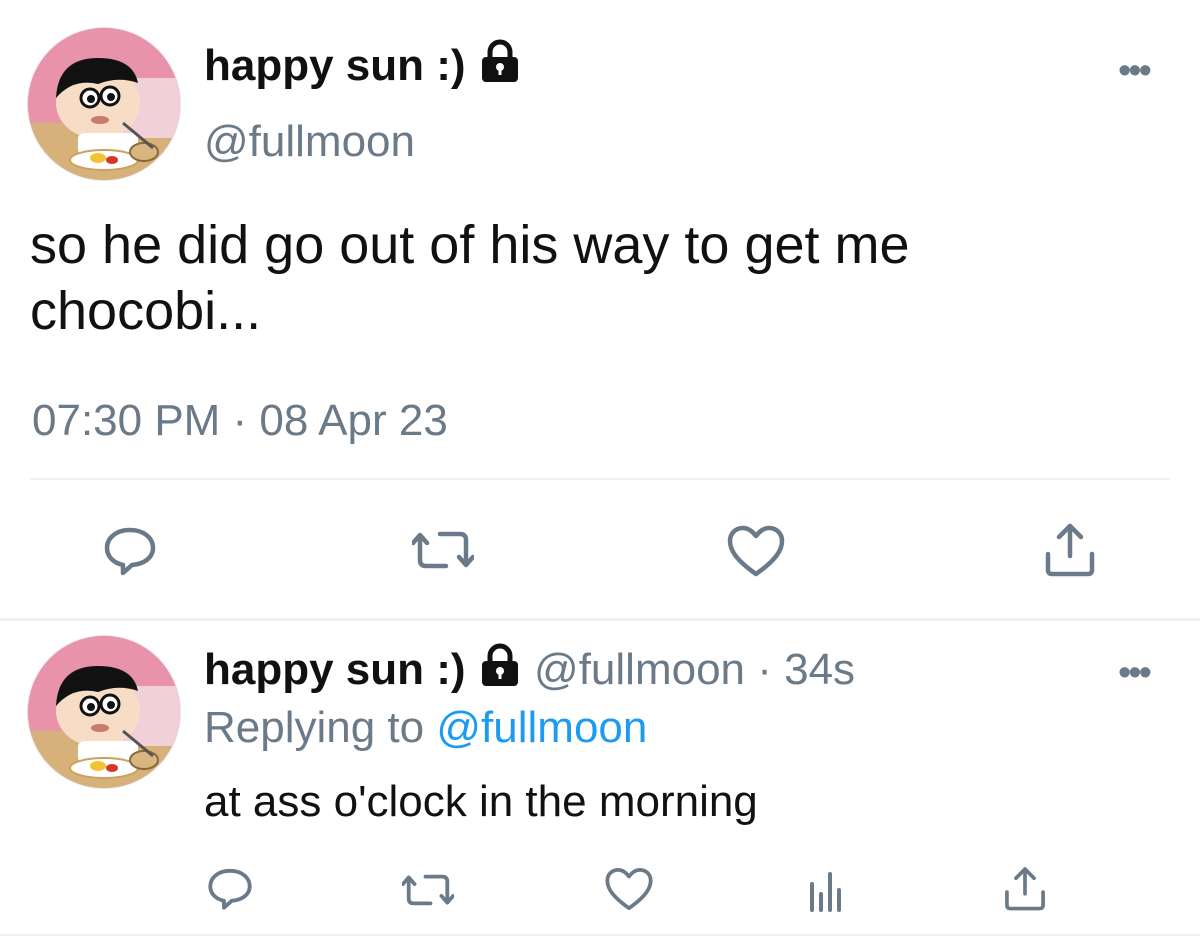  What do you see at coordinates (529, 672) in the screenshot?
I see `reply-header: happy sun :) @fullmoon · 34s` at bounding box center [529, 672].